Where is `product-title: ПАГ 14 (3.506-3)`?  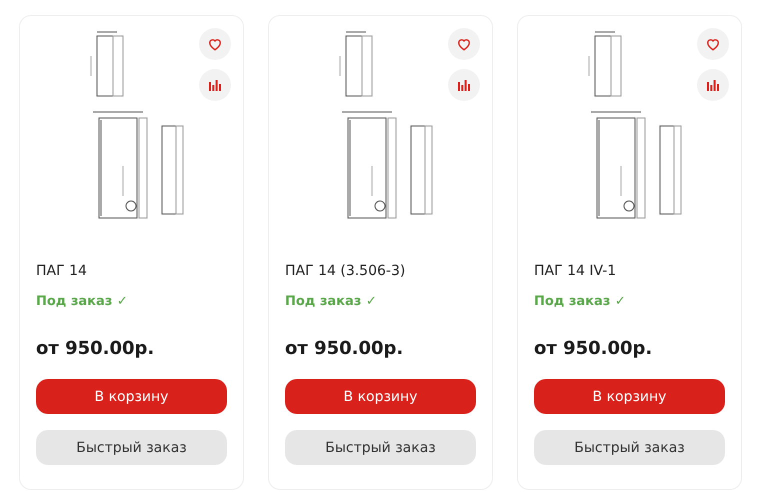 product-title: ПАГ 14 (3.506-3) is located at coordinates (345, 271).